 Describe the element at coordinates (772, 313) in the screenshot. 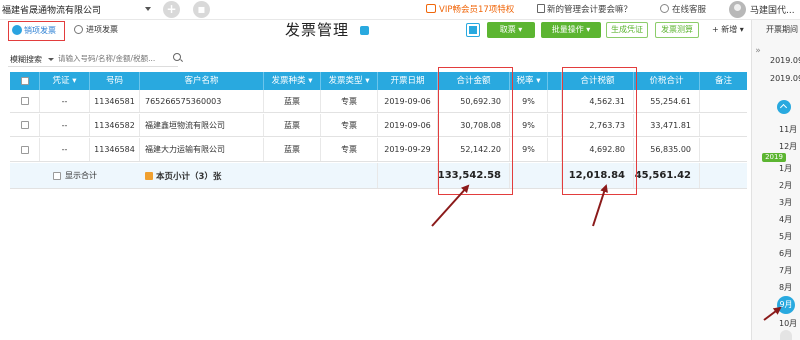

I see `arrow-to-month` at that location.